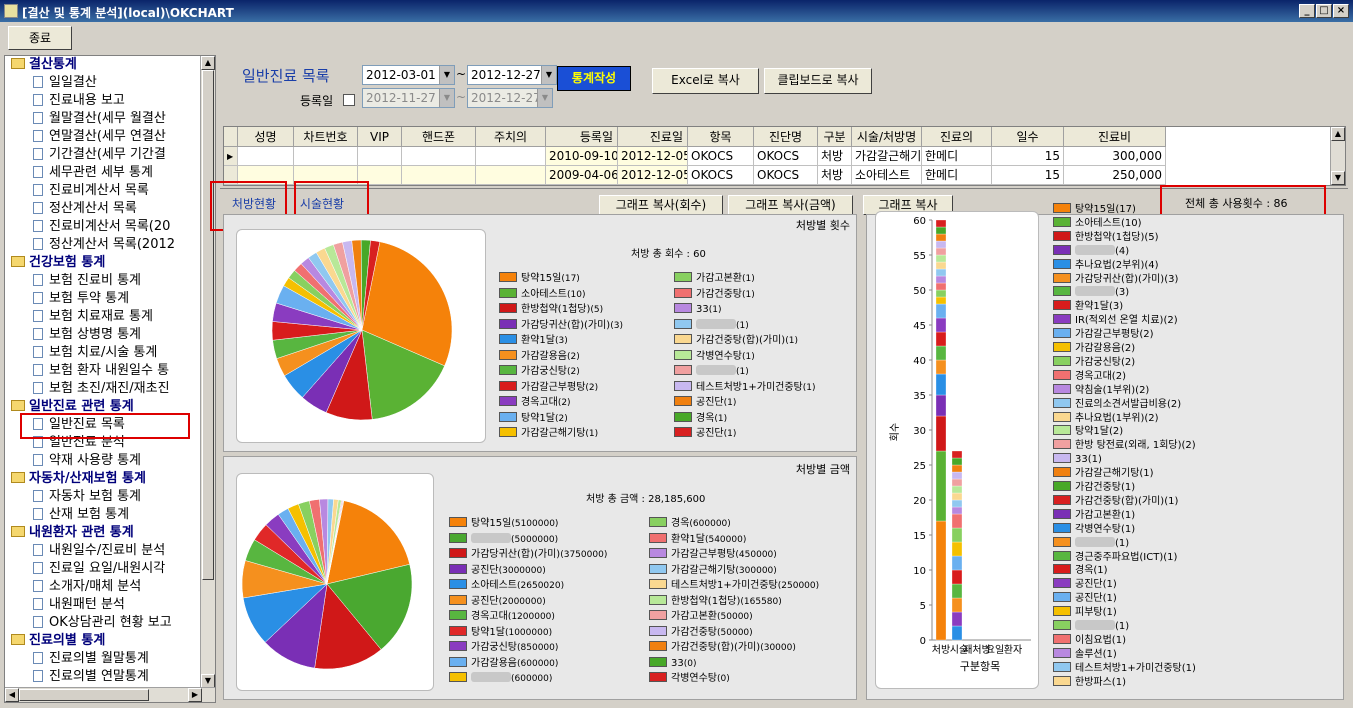  I want to click on tree-item: 내원일수/진료비 분석, so click(85, 551).